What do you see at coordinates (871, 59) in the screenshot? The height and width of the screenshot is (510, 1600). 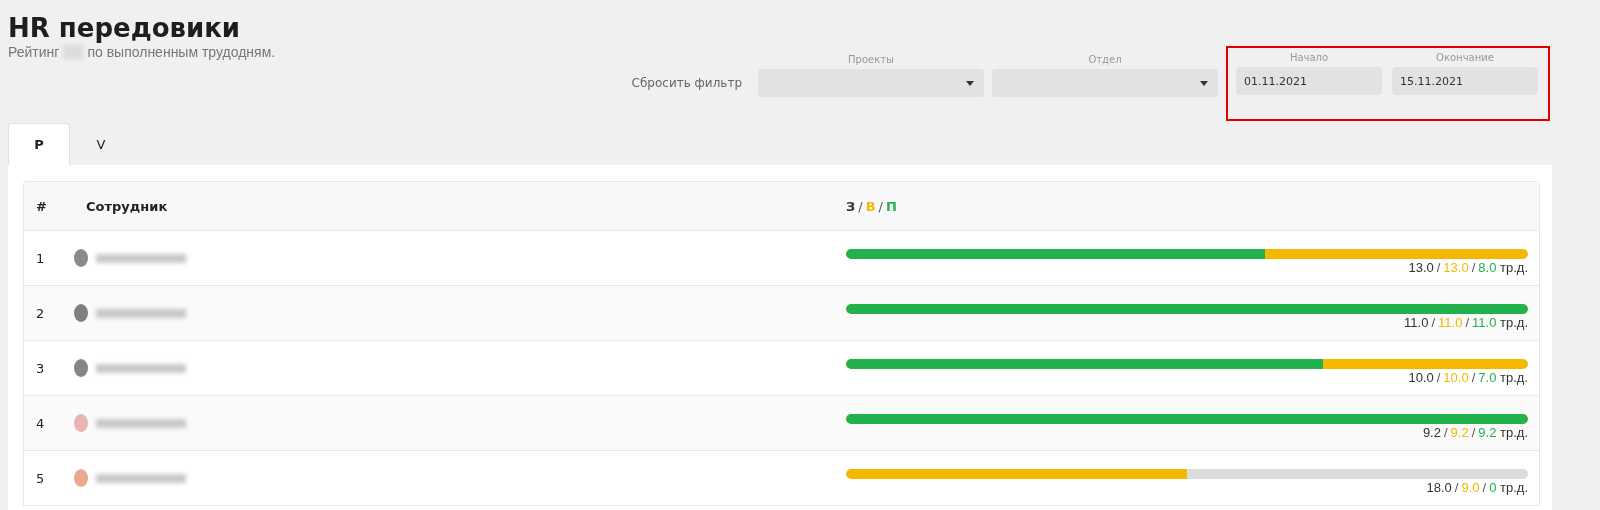 I see `field-label: Проекты` at bounding box center [871, 59].